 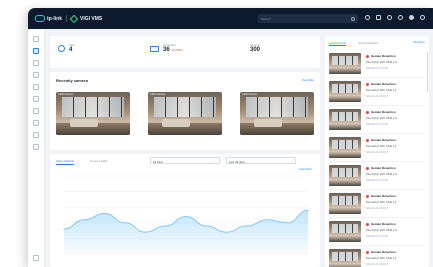 What do you see at coordinates (36, 123) in the screenshot?
I see `reports-icon` at bounding box center [36, 123].